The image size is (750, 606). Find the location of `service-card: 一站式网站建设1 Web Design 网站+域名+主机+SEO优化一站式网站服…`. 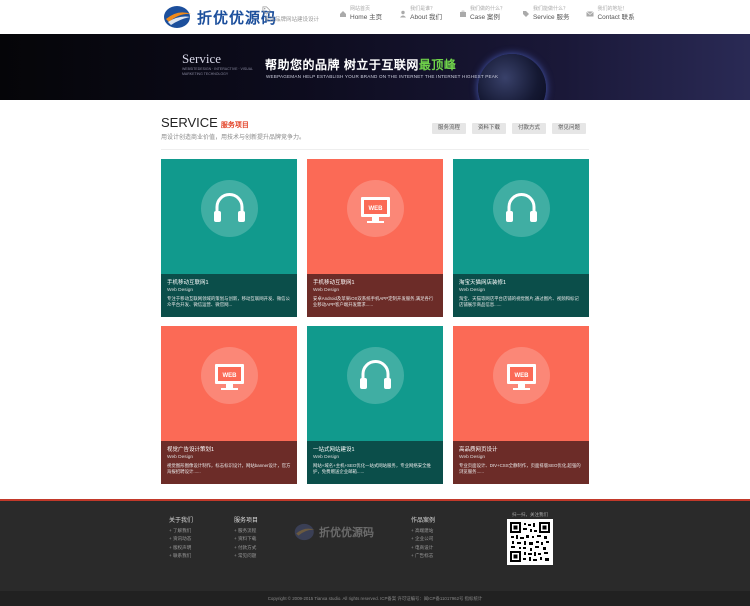

service-card: 一站式网站建设1 Web Design 网站+域名+主机+SEO优化一站式网站服… is located at coordinates (375, 405).